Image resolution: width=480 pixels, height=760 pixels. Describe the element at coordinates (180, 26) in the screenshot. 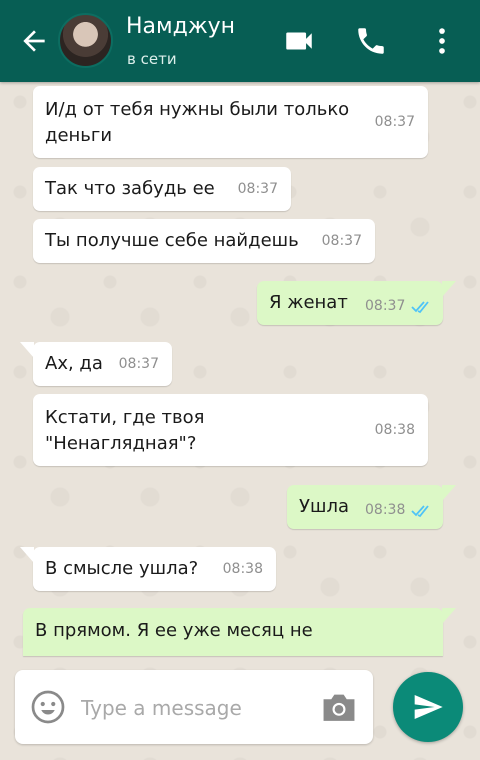

I see `contact-name: Намджун` at that location.